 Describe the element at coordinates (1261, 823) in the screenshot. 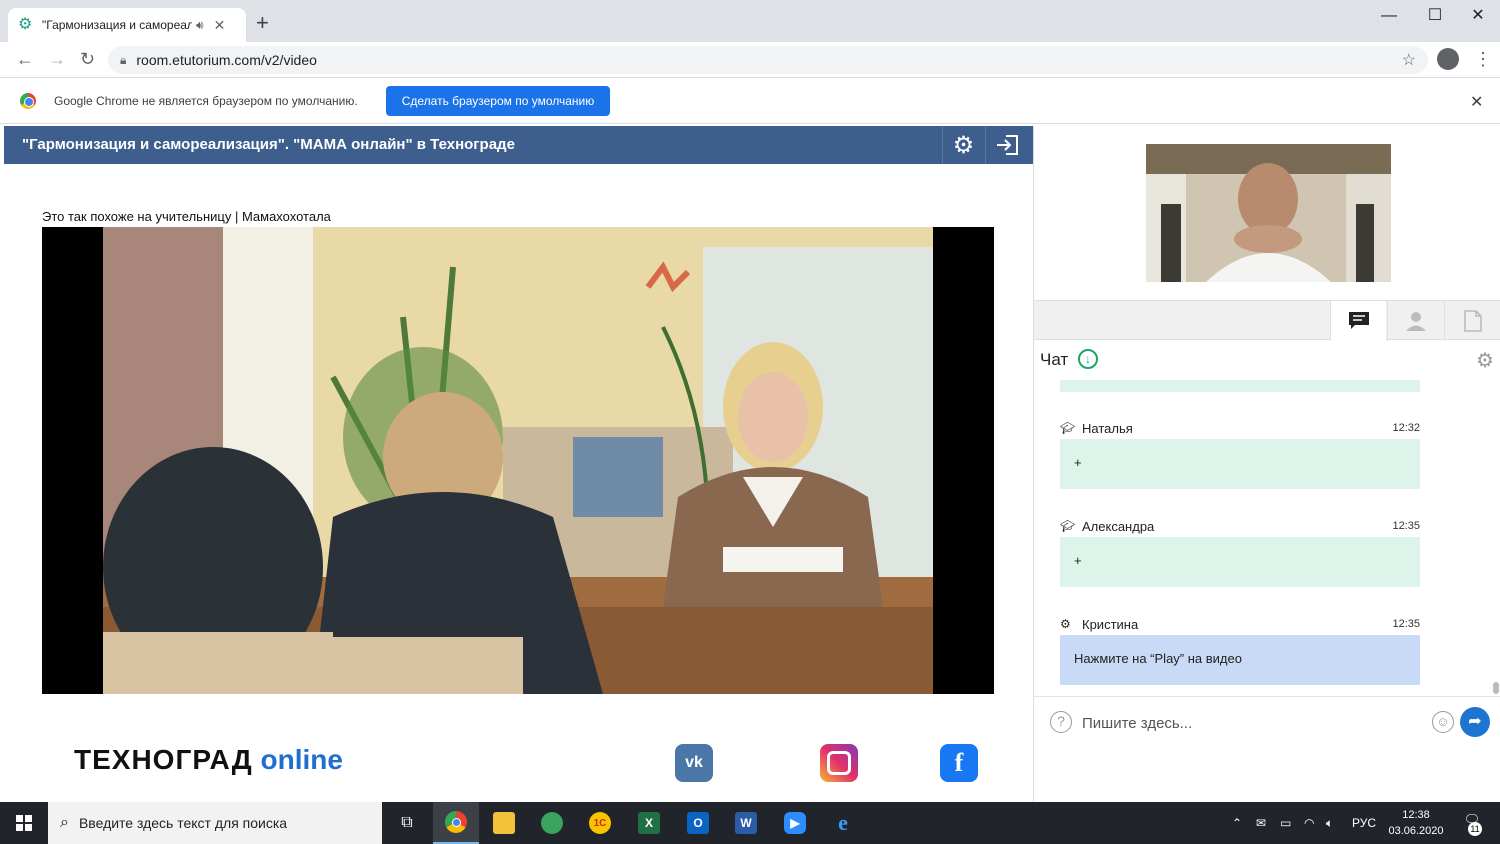

I see `tray-mail-icon: ✉` at that location.